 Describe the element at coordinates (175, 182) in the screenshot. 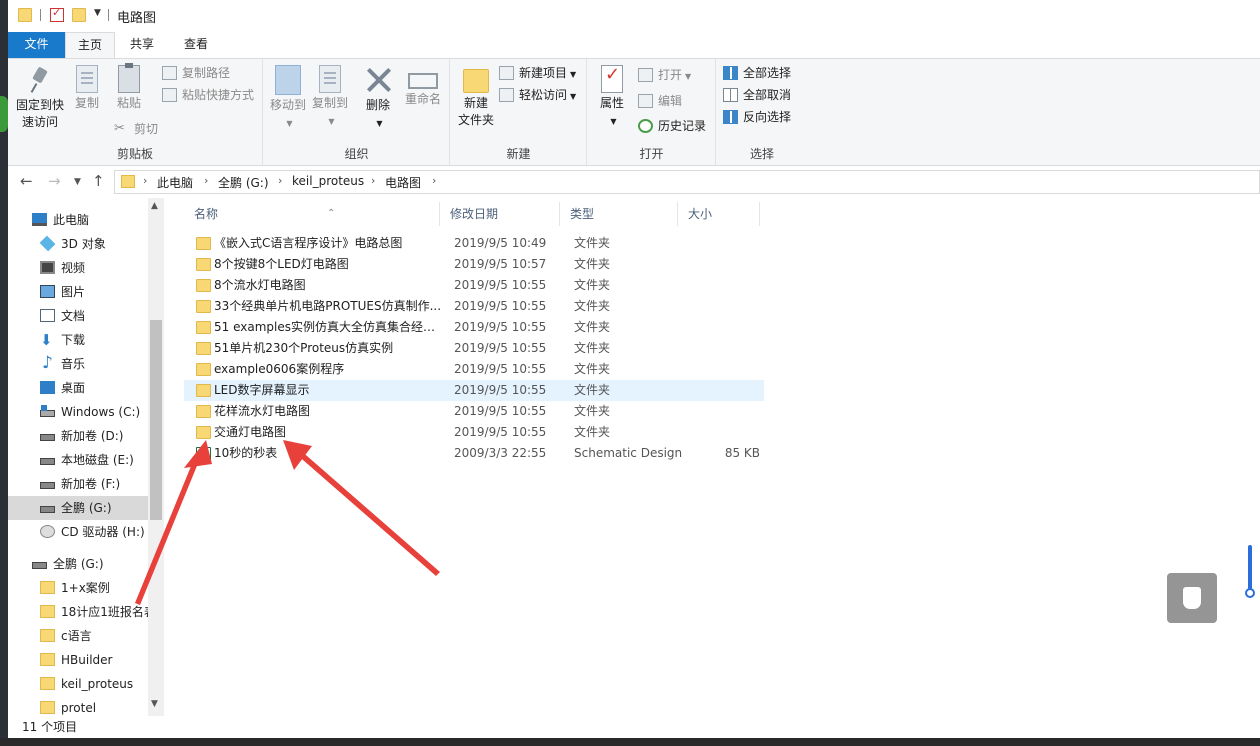

I see `breadcrumb-this-pc: 此电脑` at that location.